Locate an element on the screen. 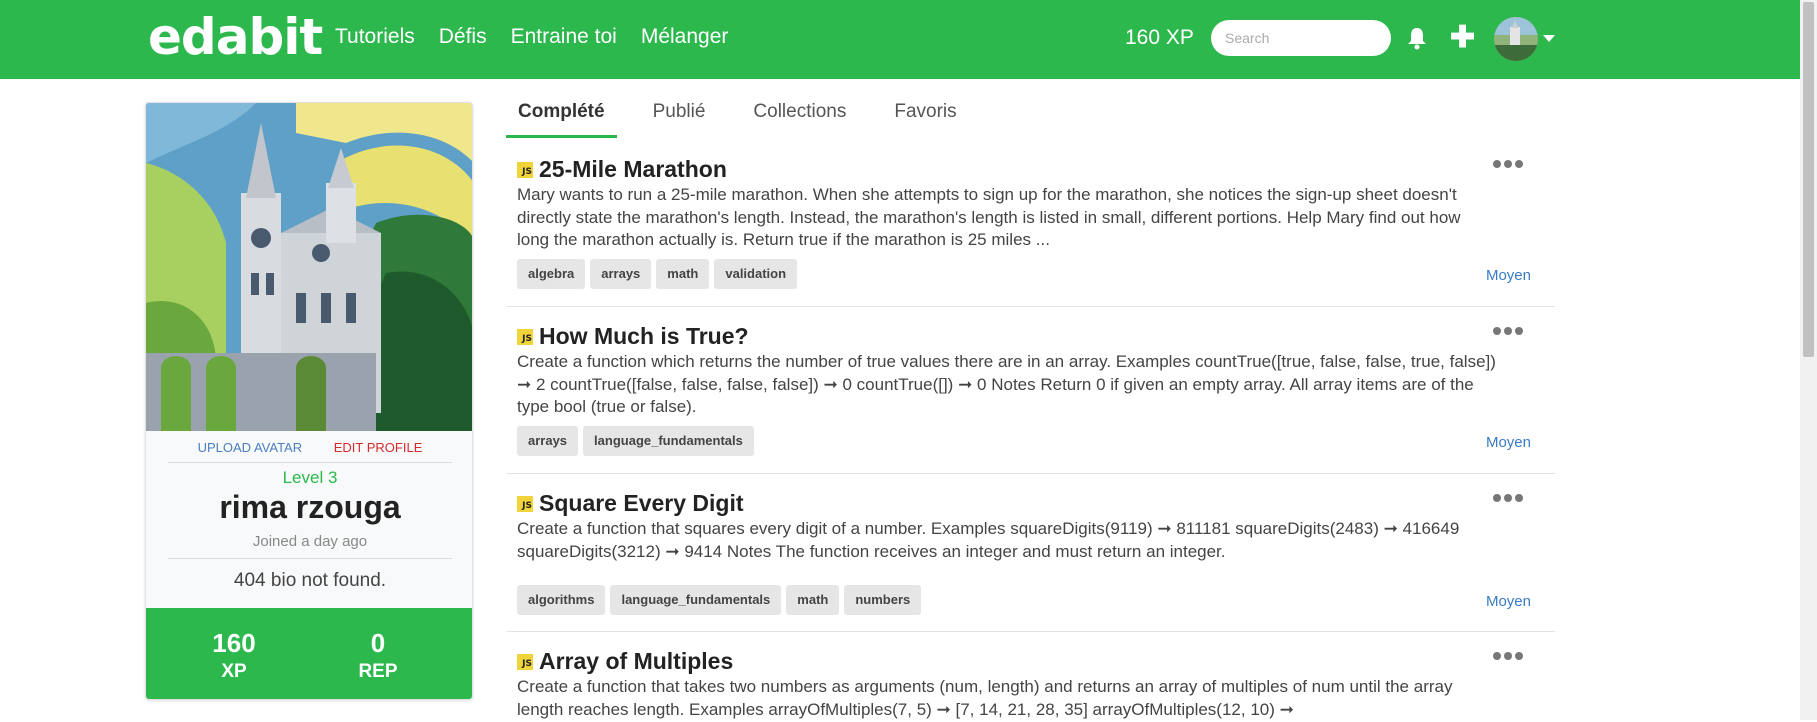  nav-melanger: Mélanger is located at coordinates (685, 37).